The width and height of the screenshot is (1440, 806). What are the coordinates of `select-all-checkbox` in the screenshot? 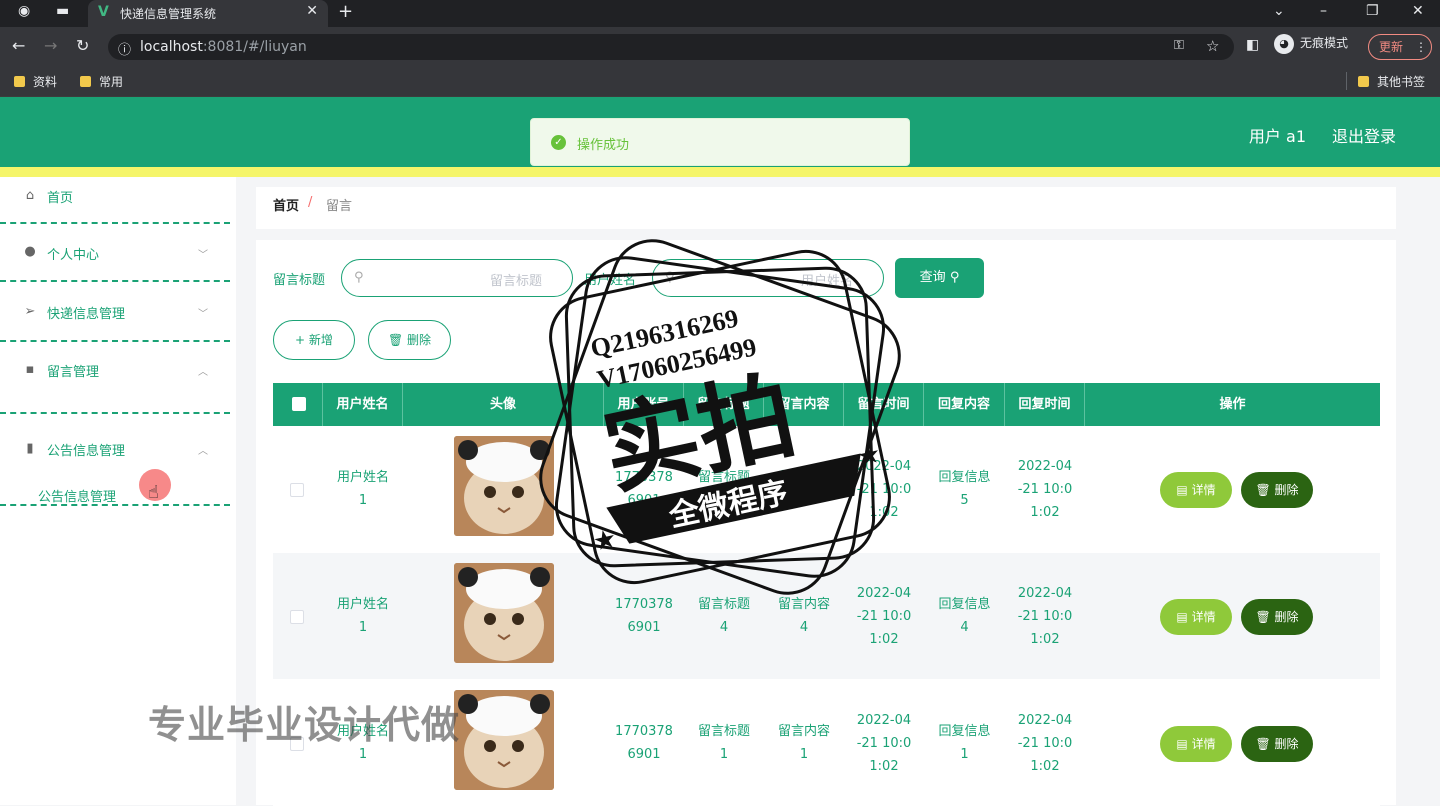 It's located at (299, 404).